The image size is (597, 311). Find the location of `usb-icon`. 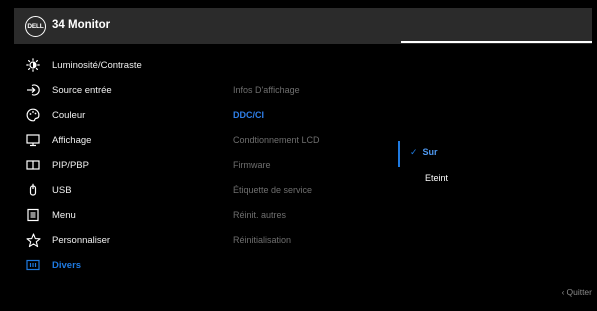

usb-icon is located at coordinates (33, 190).